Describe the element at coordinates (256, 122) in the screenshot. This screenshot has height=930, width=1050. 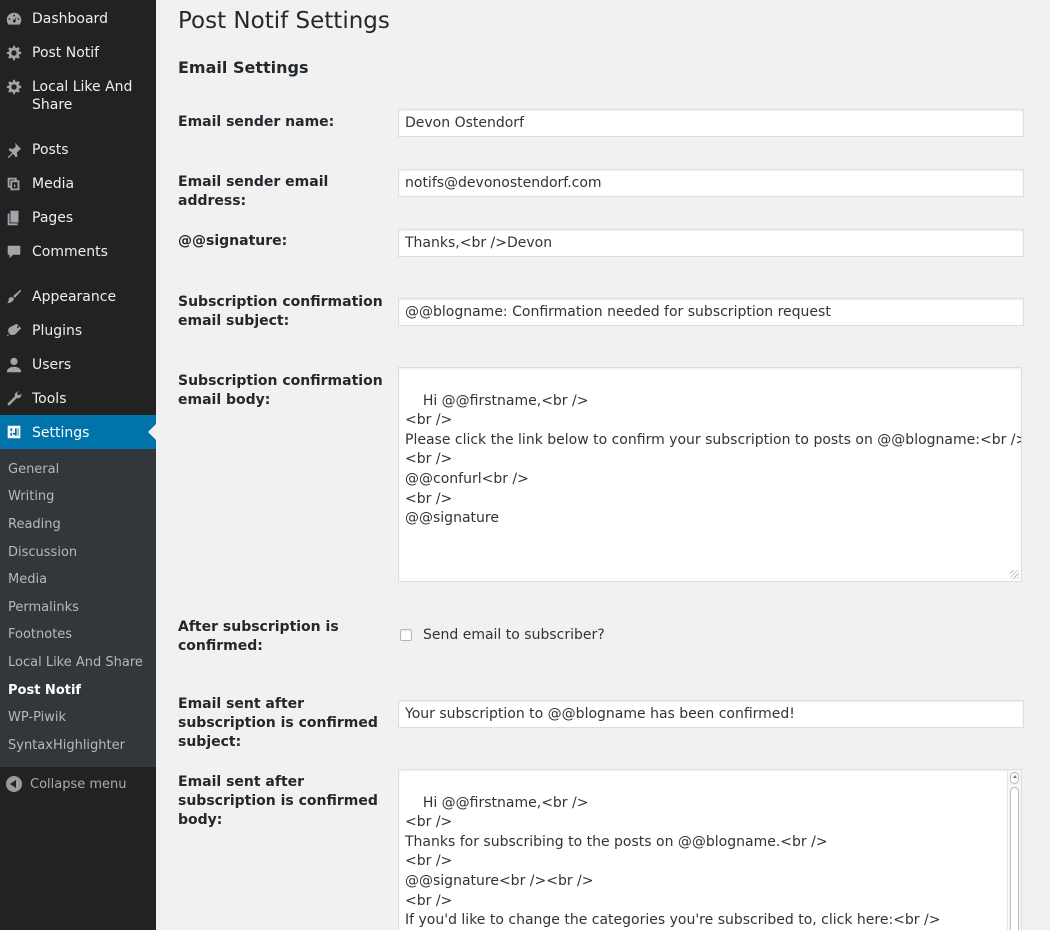
I see `sender-name-label: Email sender name:` at that location.